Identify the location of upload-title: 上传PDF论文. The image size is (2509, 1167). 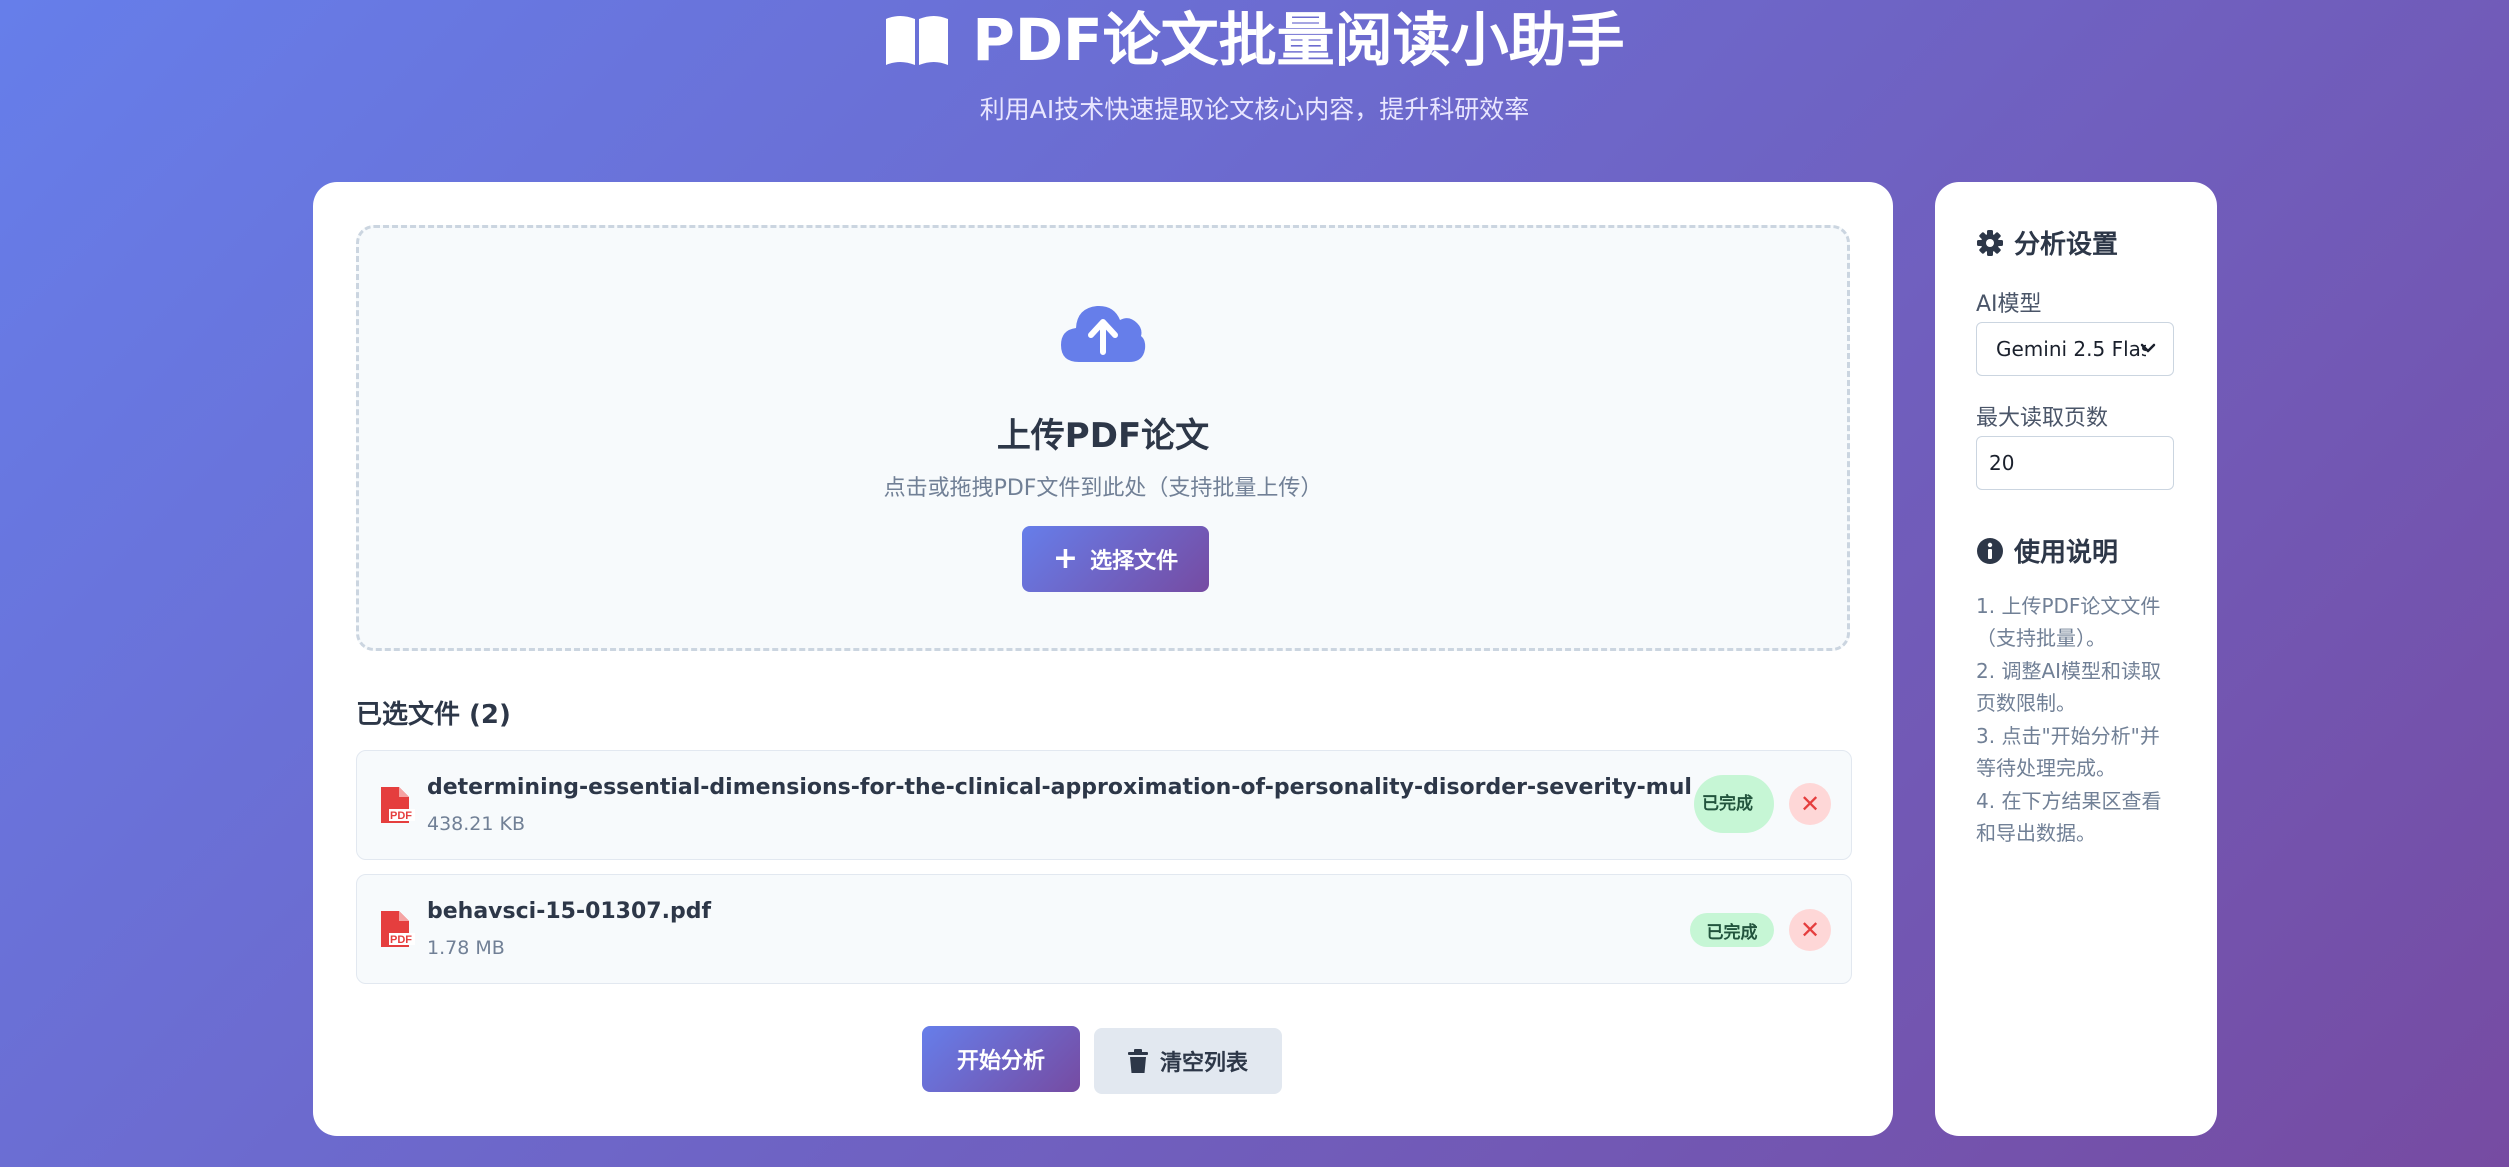
(1103, 436).